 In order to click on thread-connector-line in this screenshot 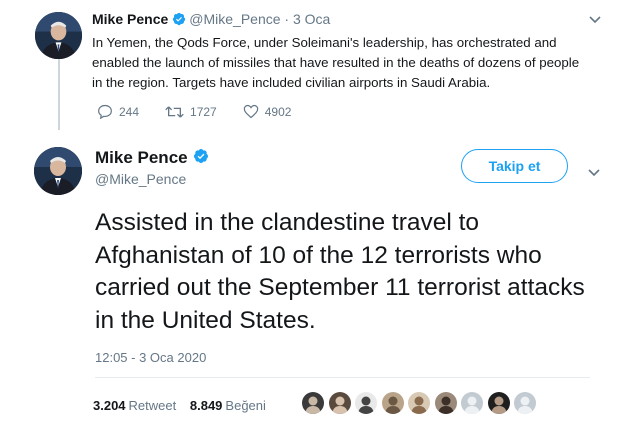, I will do `click(59, 94)`.